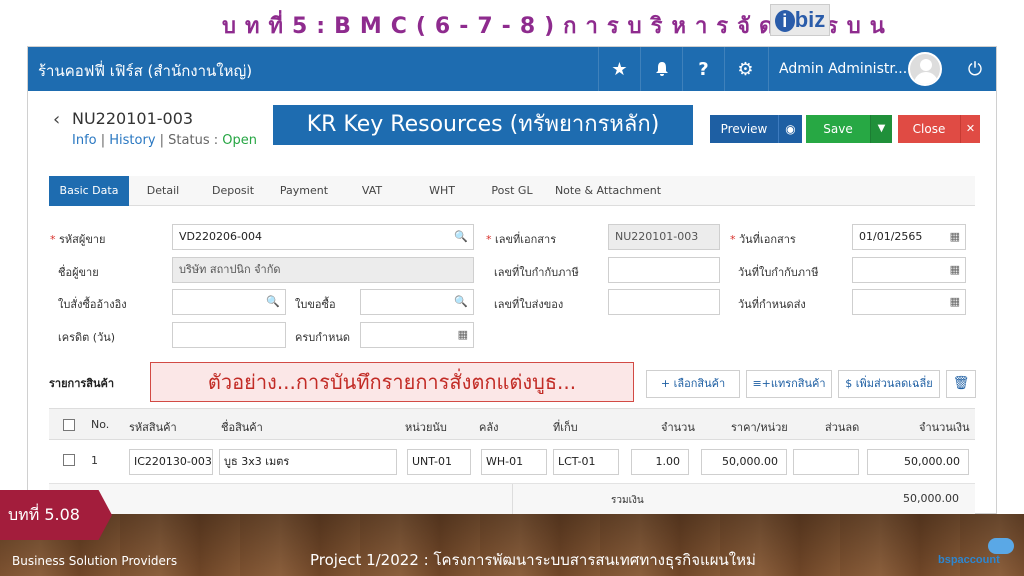 This screenshot has height=576, width=1024. Describe the element at coordinates (84, 140) in the screenshot. I see `info-link: Info` at that location.